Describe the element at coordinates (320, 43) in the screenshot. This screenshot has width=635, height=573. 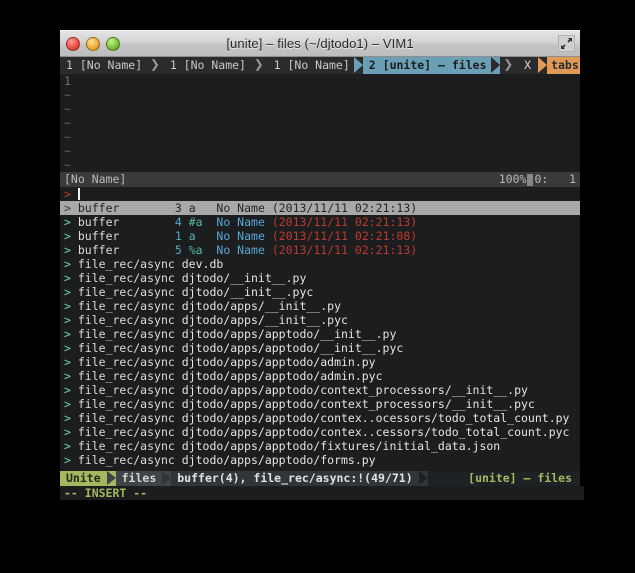
I see `window-title: [unite] – files (~/djtodo1) – VIM1` at that location.